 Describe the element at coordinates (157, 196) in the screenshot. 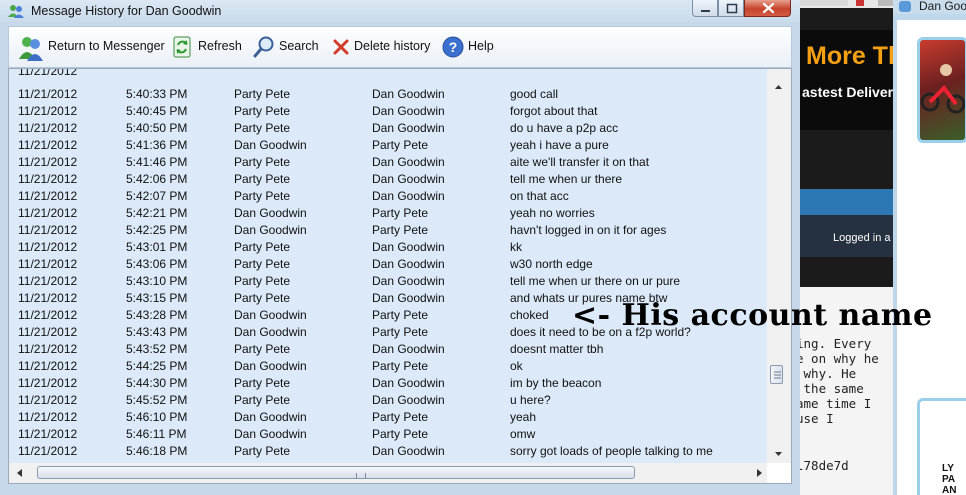

I see `row-time: 5:42:07 PM` at that location.